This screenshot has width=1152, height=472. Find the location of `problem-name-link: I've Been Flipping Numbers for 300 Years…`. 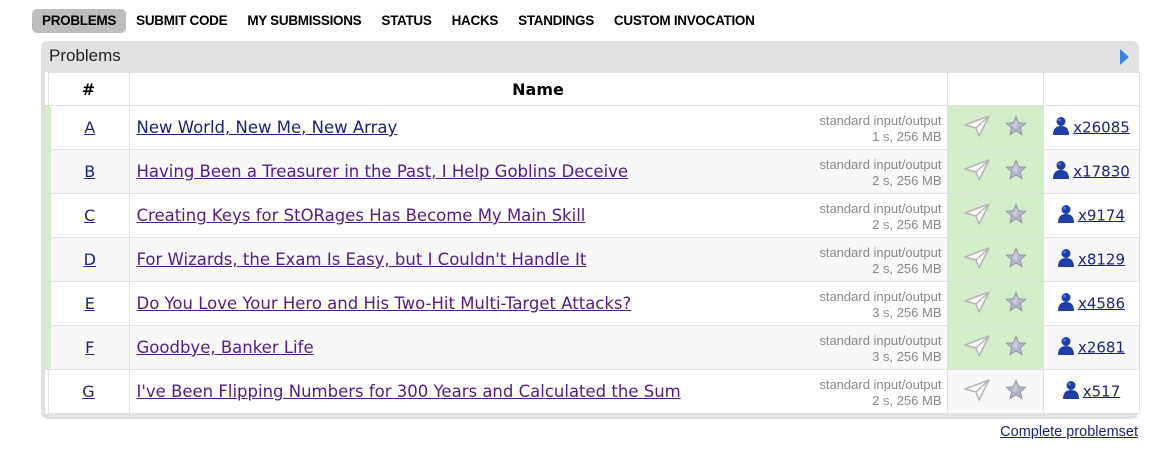

problem-name-link: I've Been Flipping Numbers for 300 Years… is located at coordinates (409, 391).